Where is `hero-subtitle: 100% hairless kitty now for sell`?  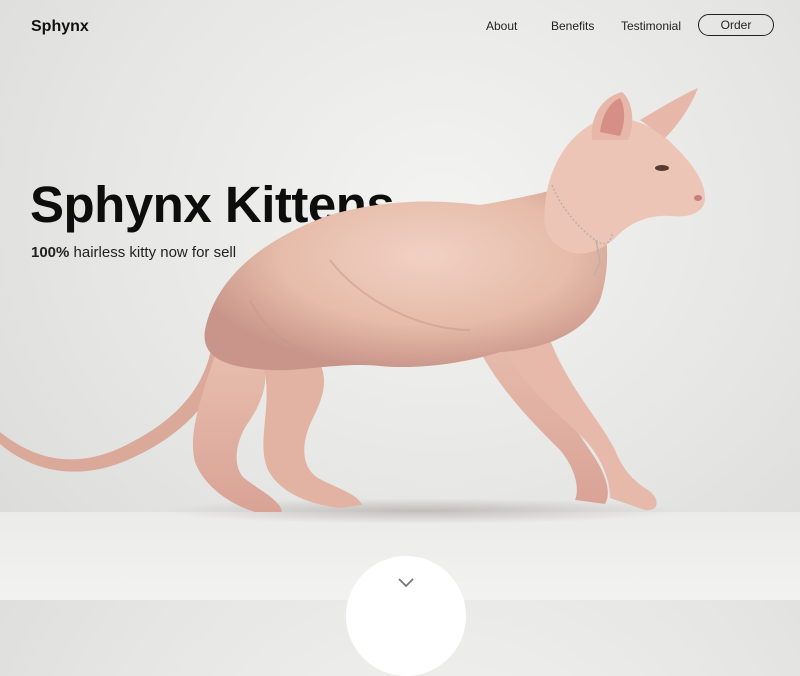 hero-subtitle: 100% hairless kitty now for sell is located at coordinates (133, 252).